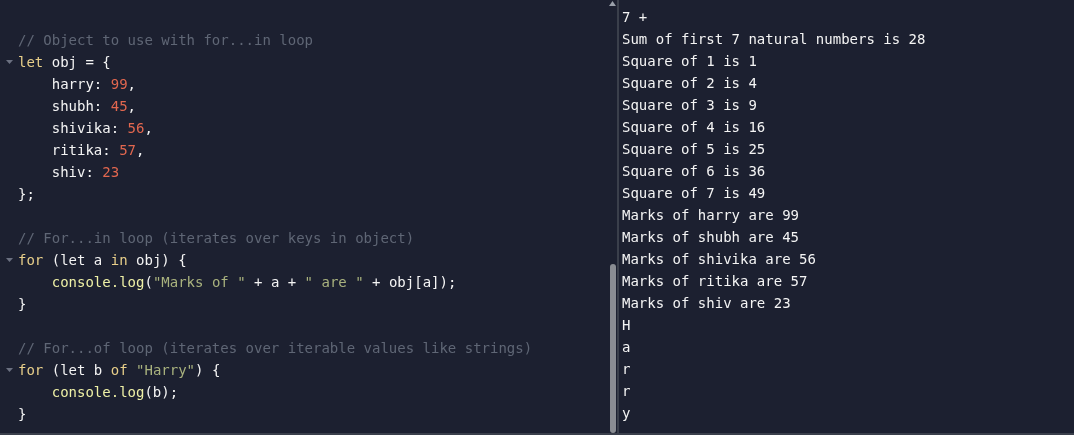 This screenshot has height=435, width=1074. I want to click on code-line: console.log(b);, so click(114, 392).